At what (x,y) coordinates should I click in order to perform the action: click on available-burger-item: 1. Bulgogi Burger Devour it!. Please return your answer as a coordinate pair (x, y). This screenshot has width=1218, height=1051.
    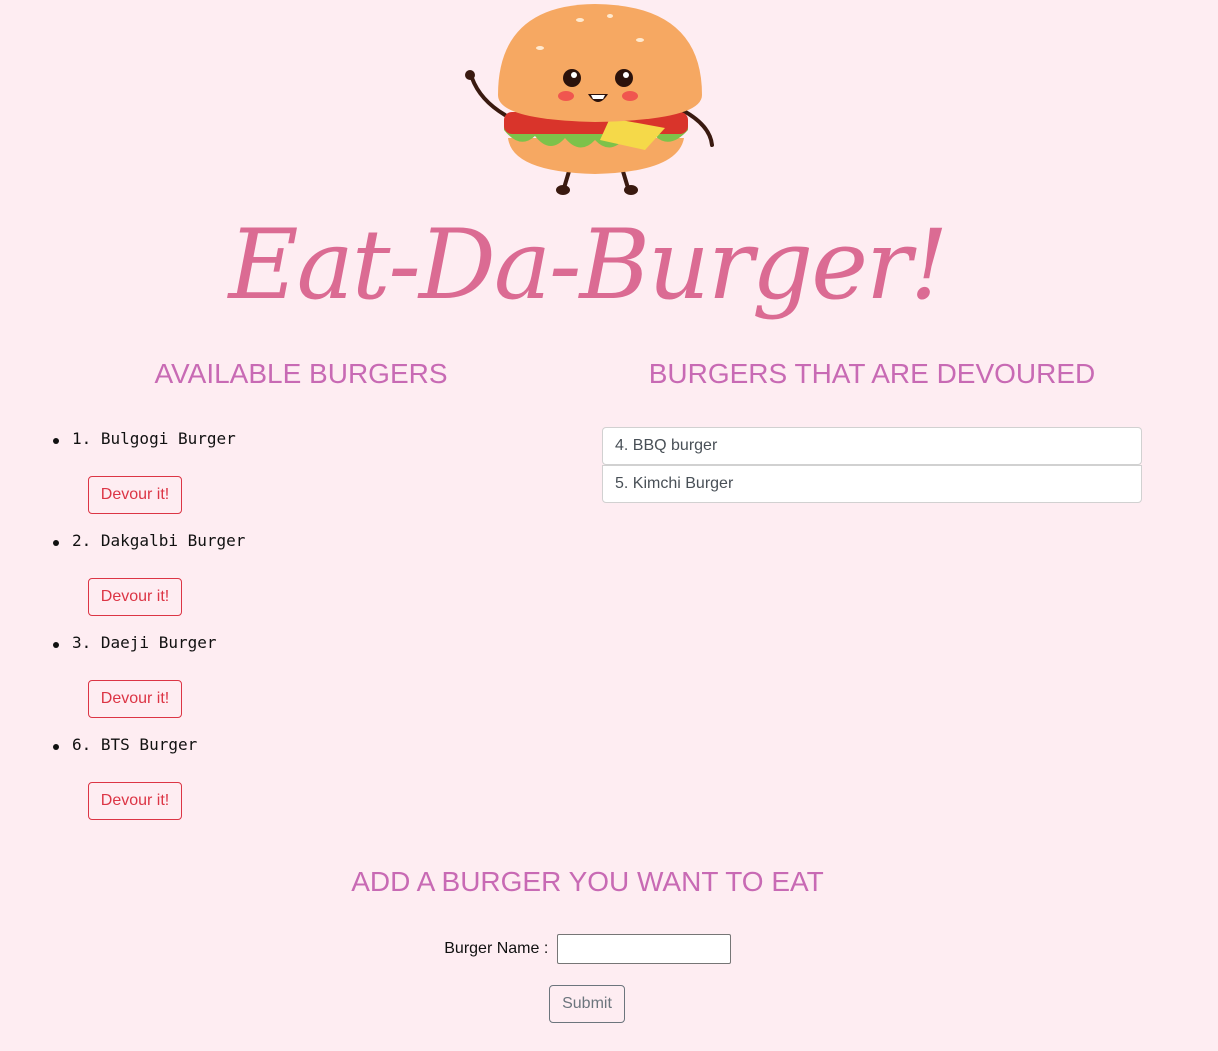
    Looking at the image, I should click on (280, 471).